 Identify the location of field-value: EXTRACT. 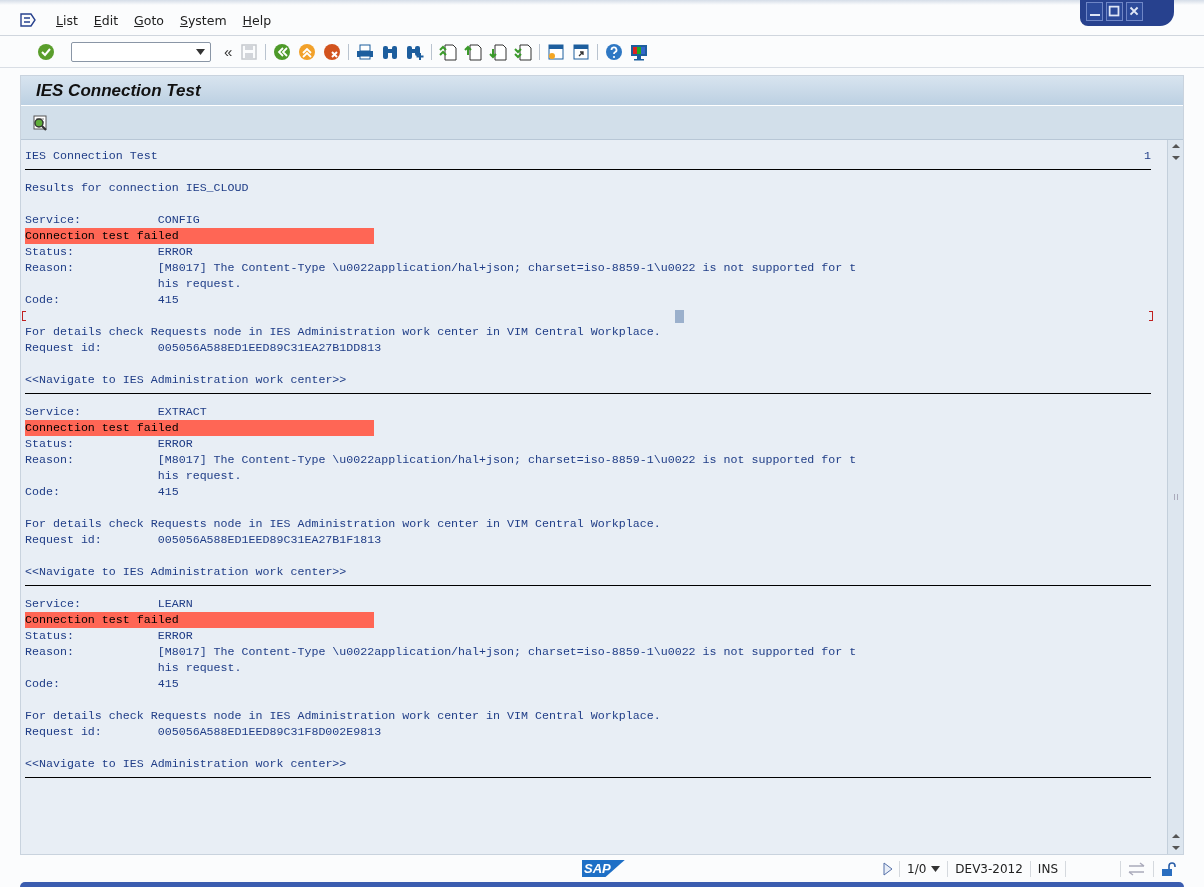
(182, 412).